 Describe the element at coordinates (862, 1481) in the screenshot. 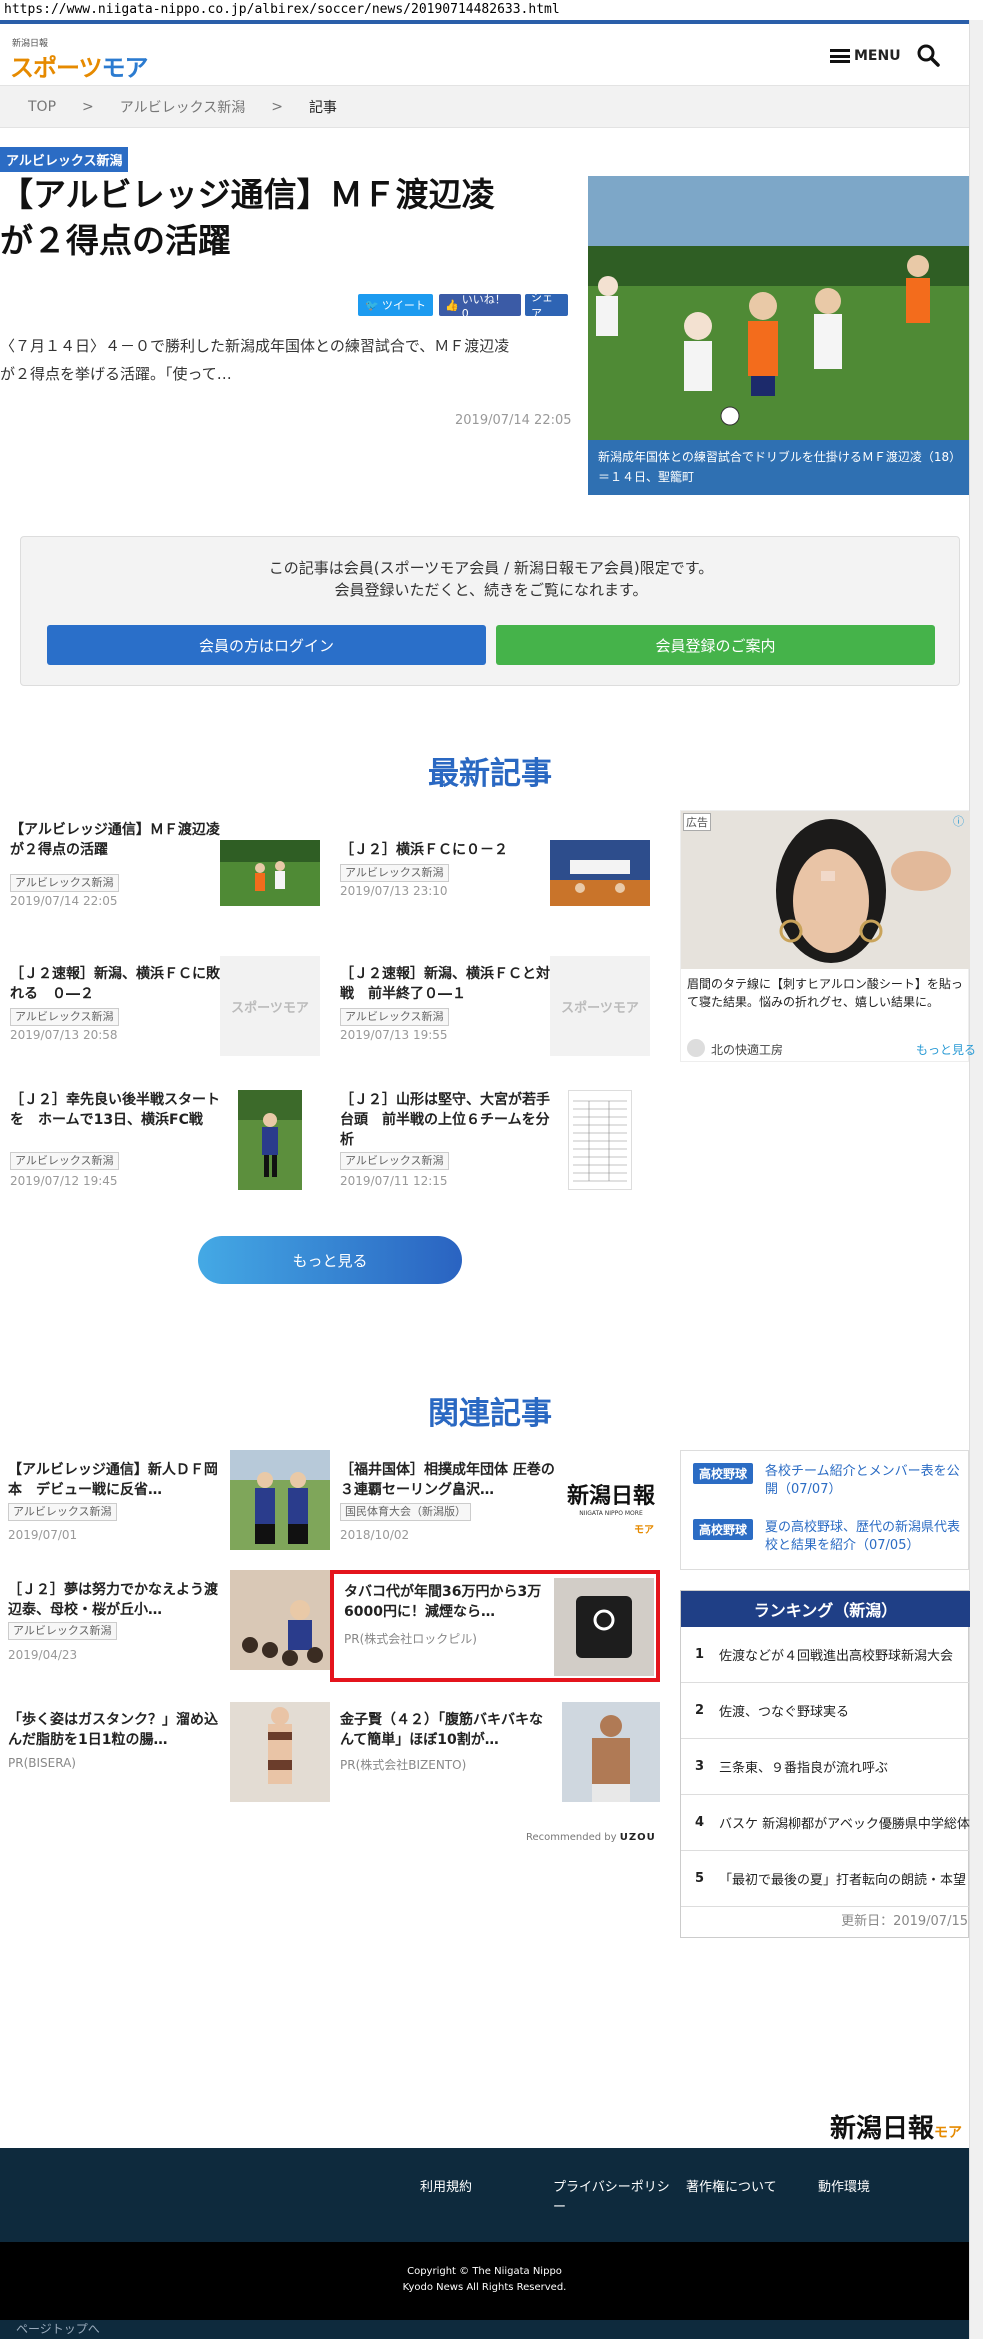

I see `highschool-link: 各校チーム紹介とメンバー表を公開（07/07）` at that location.